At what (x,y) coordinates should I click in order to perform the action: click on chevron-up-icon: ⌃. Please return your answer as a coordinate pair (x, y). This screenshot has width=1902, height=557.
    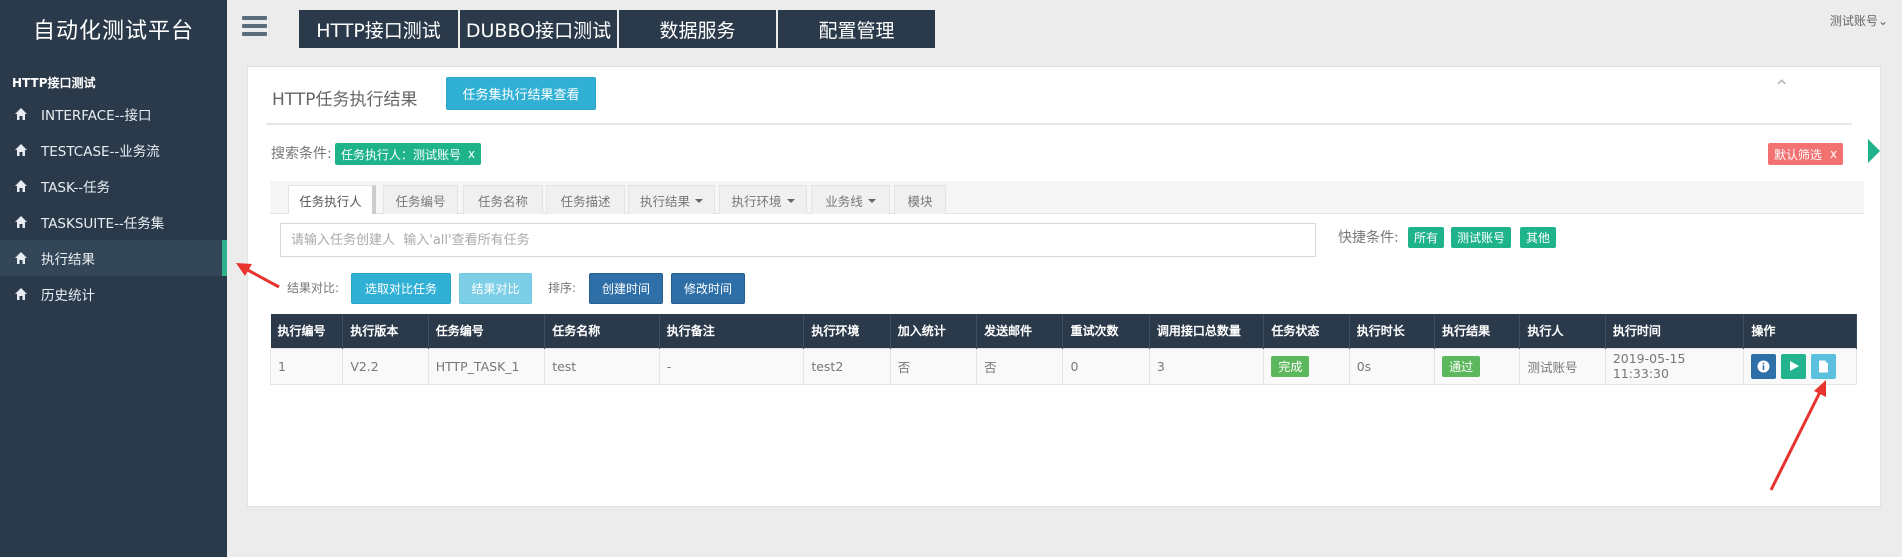
    Looking at the image, I should click on (1781, 87).